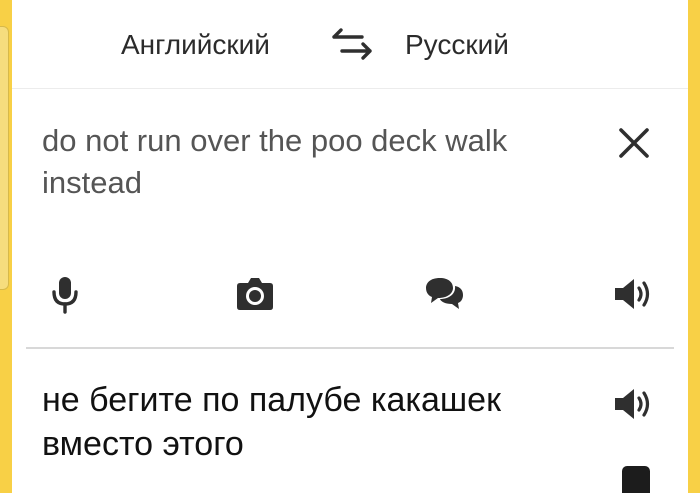 This screenshot has height=493, width=700. I want to click on previous-card-edge, so click(4, 158).